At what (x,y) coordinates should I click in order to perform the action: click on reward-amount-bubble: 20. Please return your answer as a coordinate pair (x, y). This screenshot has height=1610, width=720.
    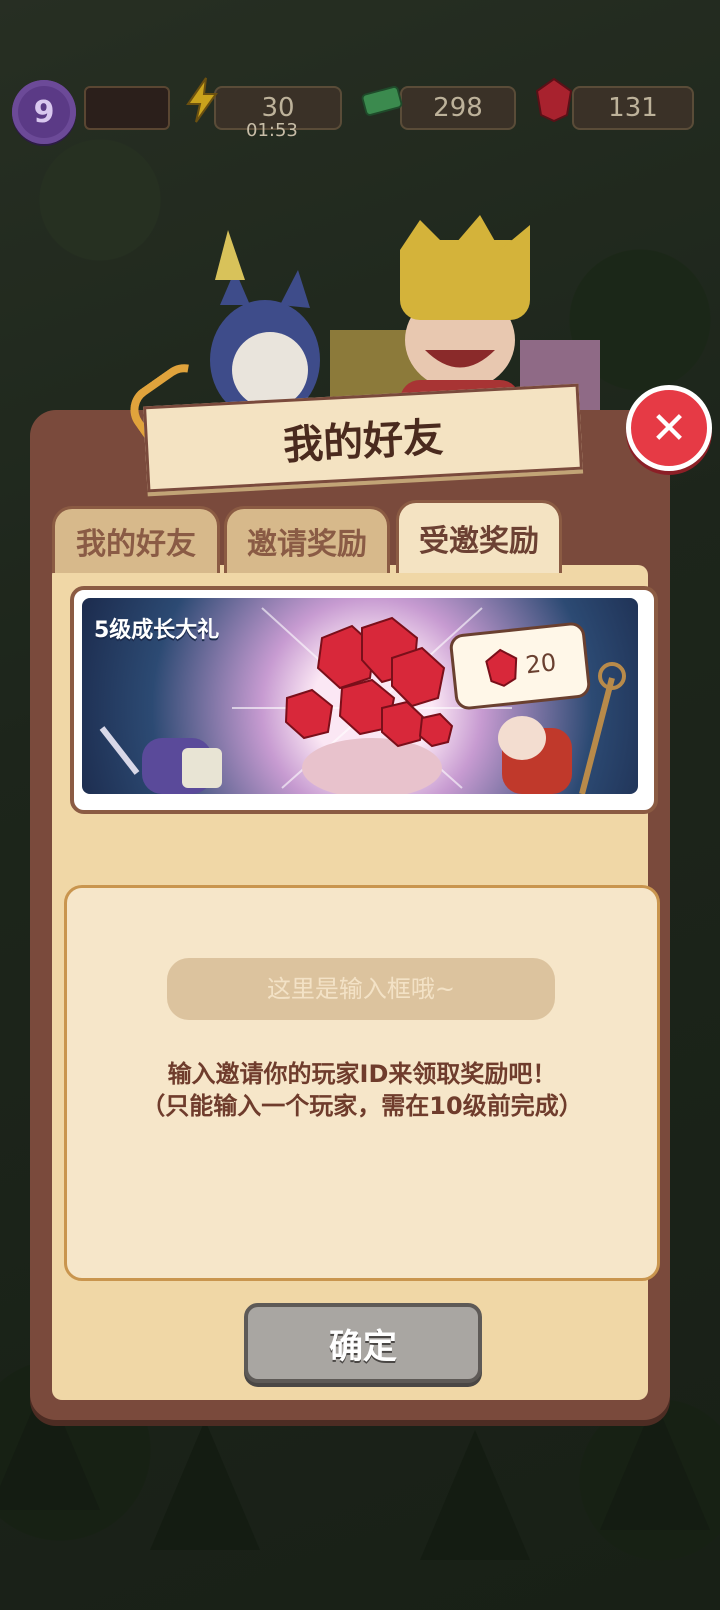
    Looking at the image, I should click on (520, 666).